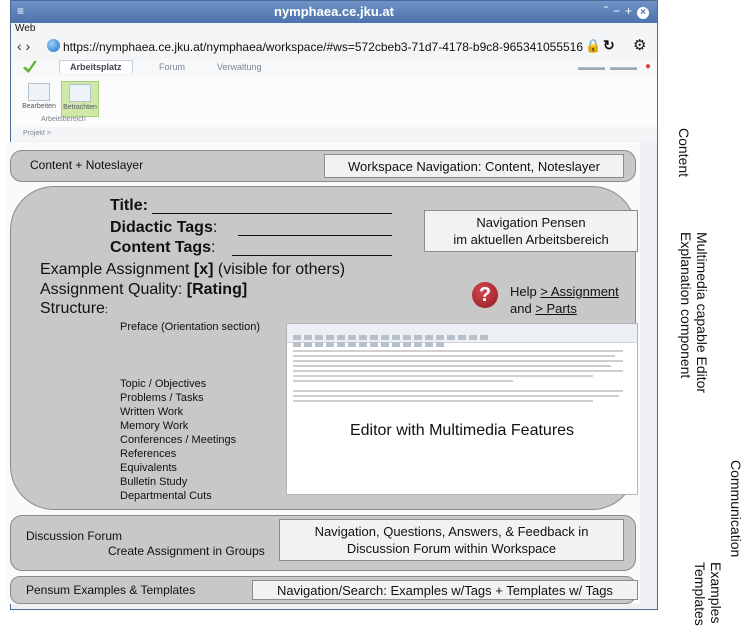 Image resolution: width=754 pixels, height=640 pixels. Describe the element at coordinates (178, 482) in the screenshot. I see `structure-item: Bulletin Study` at that location.